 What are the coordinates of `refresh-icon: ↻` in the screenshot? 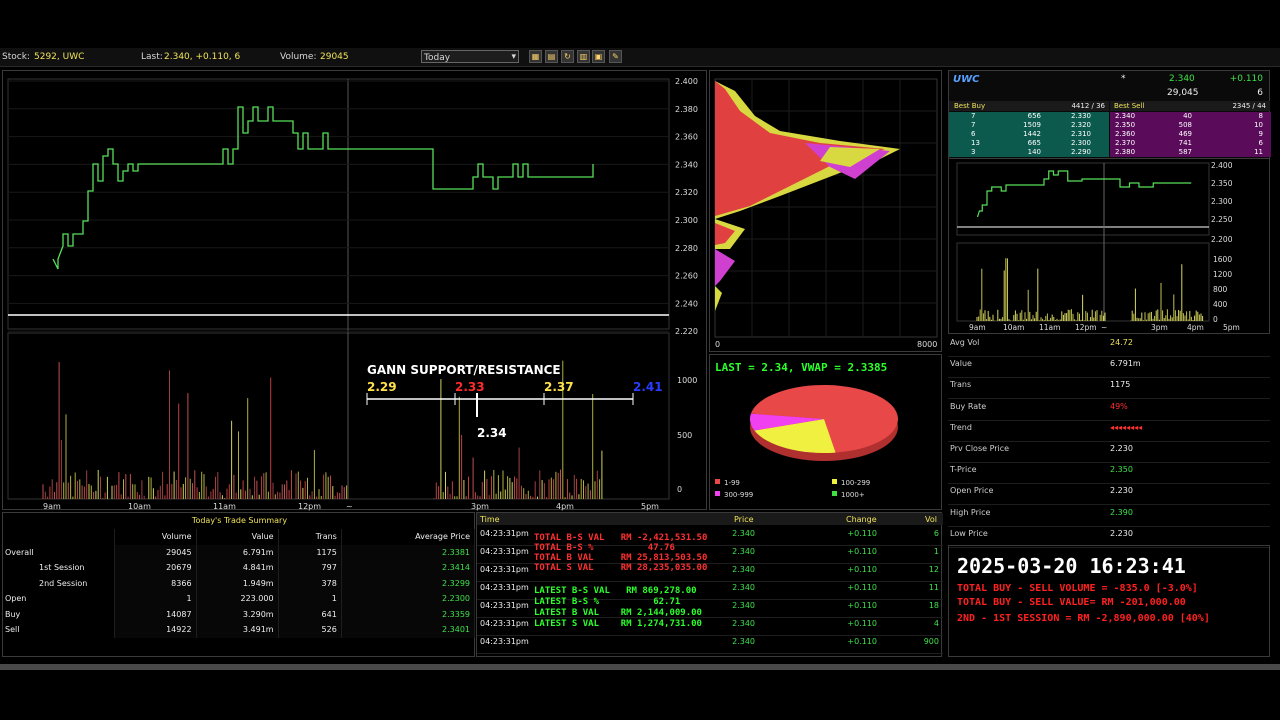 It's located at (567, 56).